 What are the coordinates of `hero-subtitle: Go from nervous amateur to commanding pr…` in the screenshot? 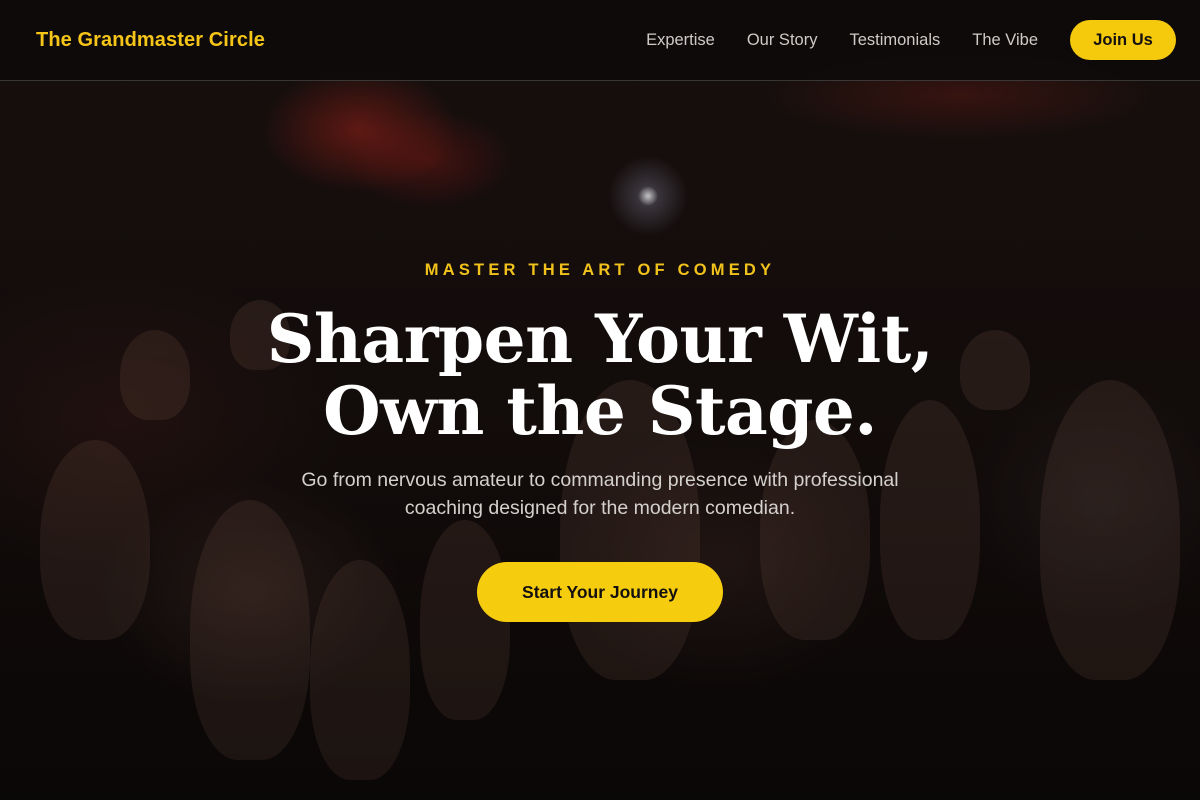 It's located at (600, 494).